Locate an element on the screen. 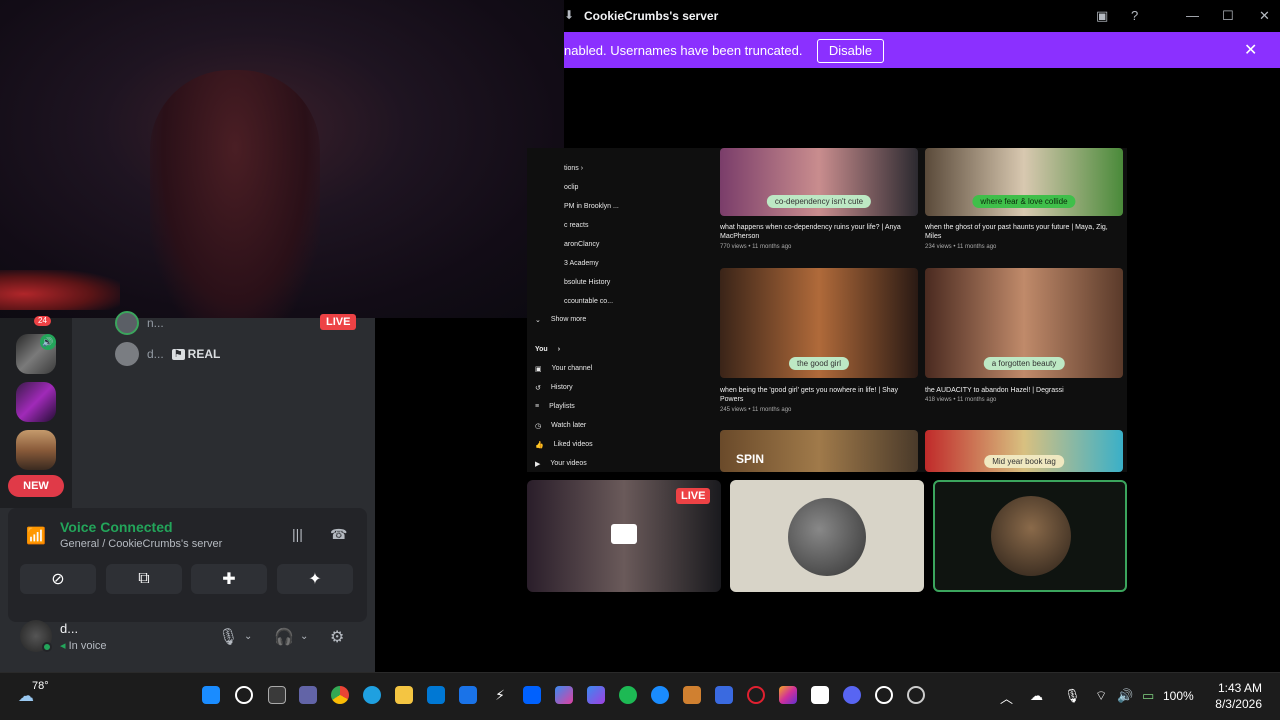  edge-icon is located at coordinates (372, 695).